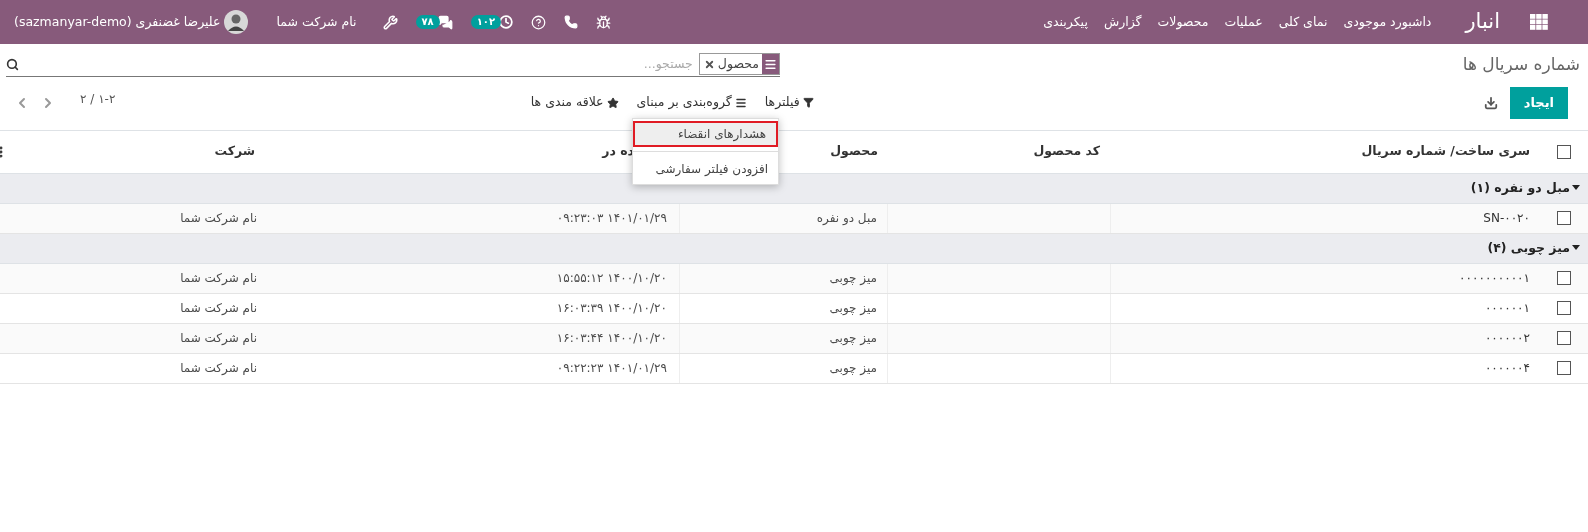  Describe the element at coordinates (789, 102) in the screenshot. I see `filters-button: فیلترها` at that location.